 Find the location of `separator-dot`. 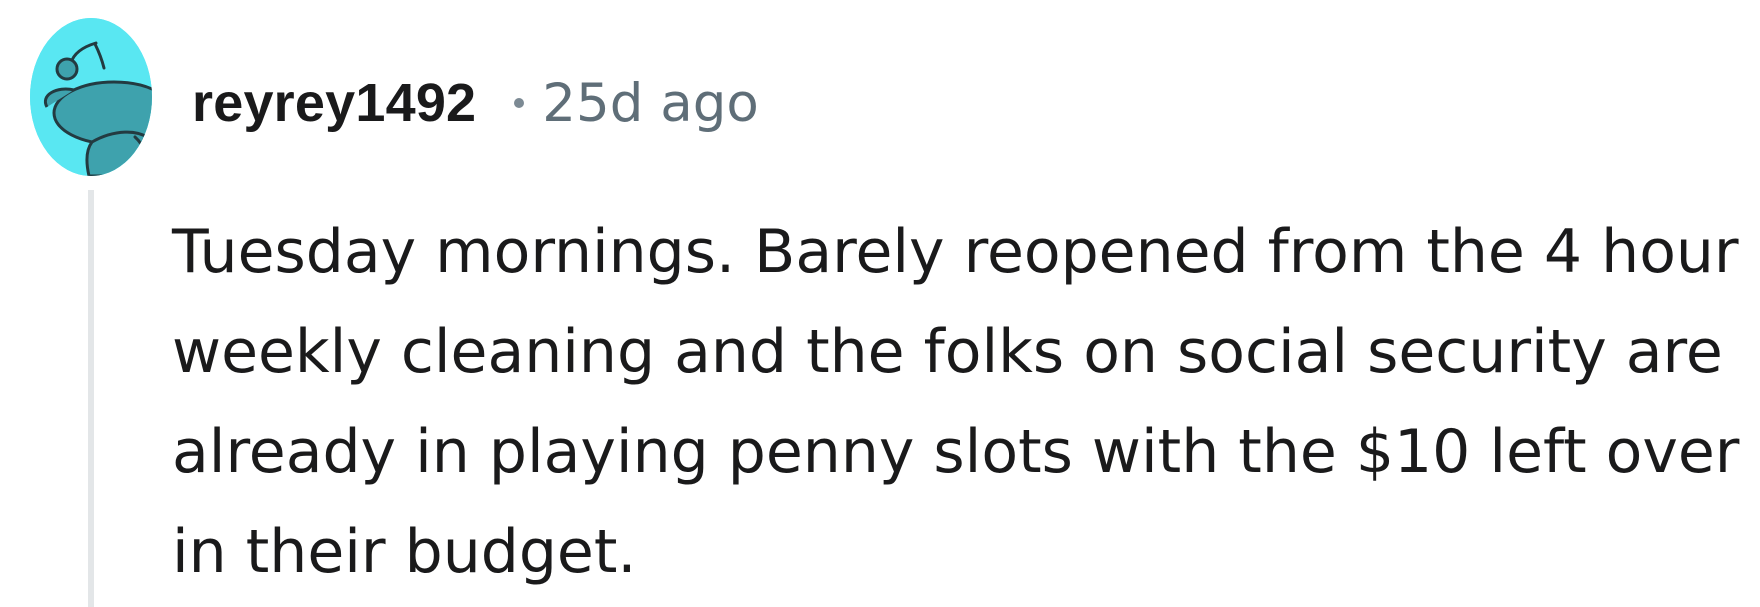

separator-dot is located at coordinates (519, 103).